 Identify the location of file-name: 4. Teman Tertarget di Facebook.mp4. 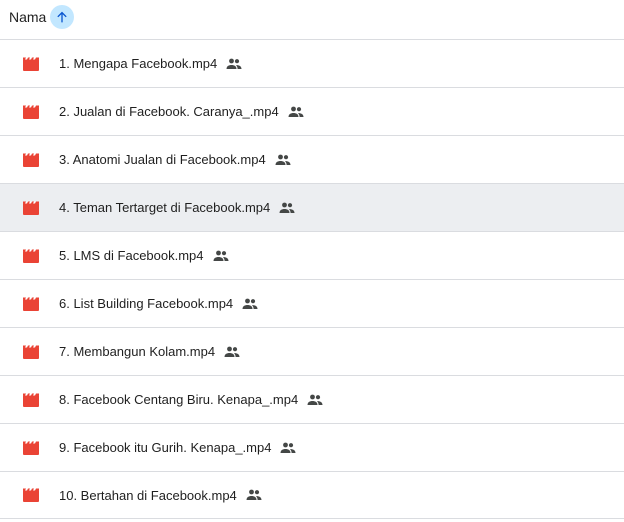
(165, 207).